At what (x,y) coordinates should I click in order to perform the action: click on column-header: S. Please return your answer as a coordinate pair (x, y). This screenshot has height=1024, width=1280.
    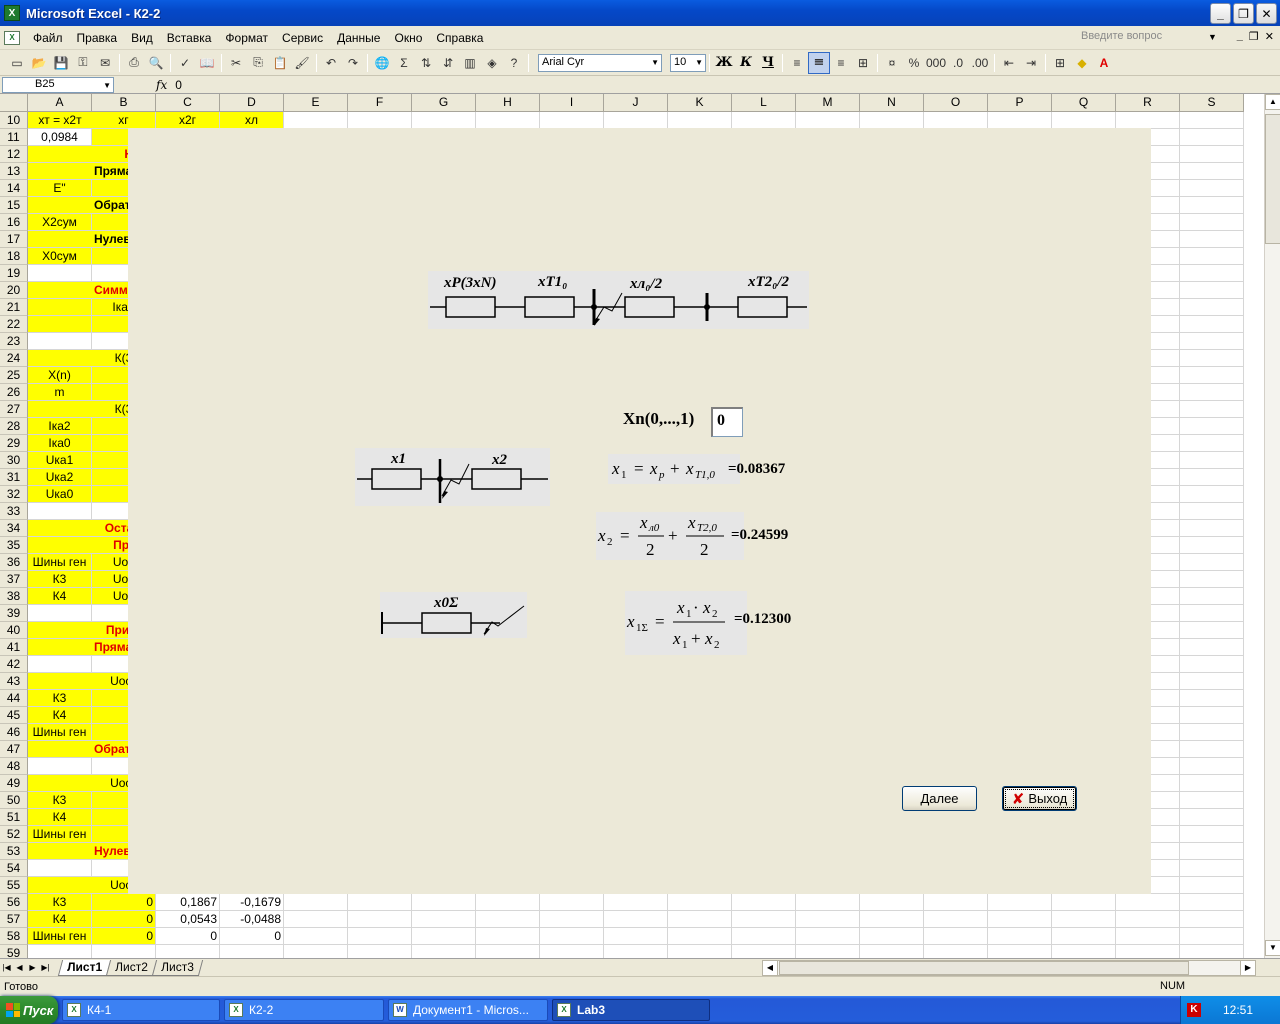
    Looking at the image, I should click on (1212, 103).